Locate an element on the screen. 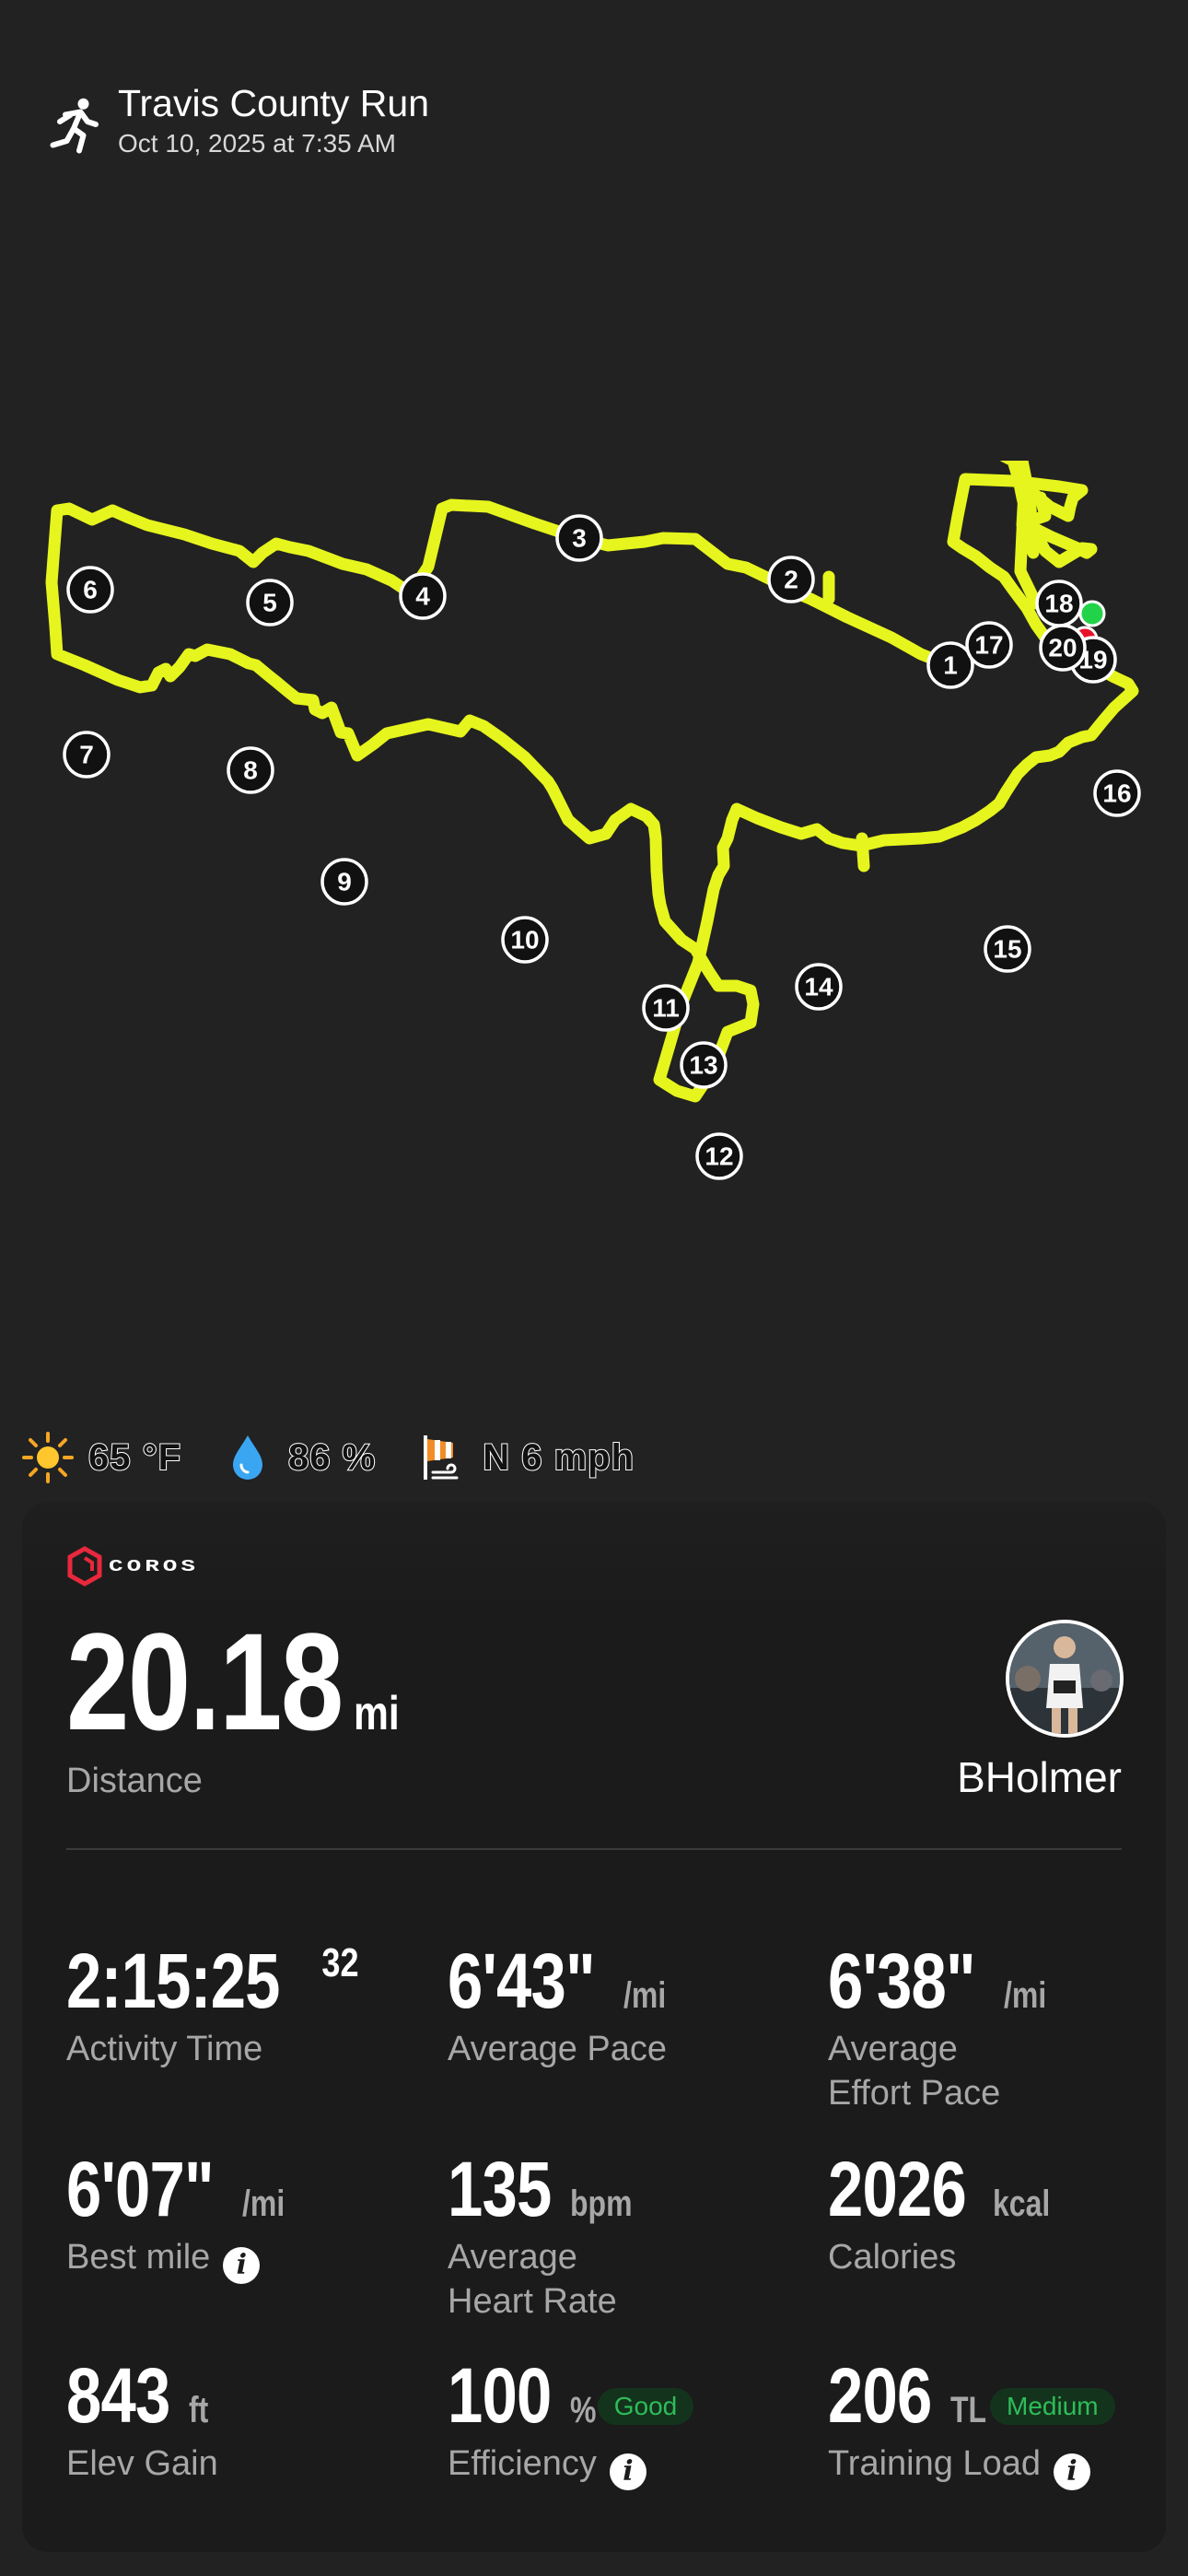  svg-text: 20 is located at coordinates (1062, 648).